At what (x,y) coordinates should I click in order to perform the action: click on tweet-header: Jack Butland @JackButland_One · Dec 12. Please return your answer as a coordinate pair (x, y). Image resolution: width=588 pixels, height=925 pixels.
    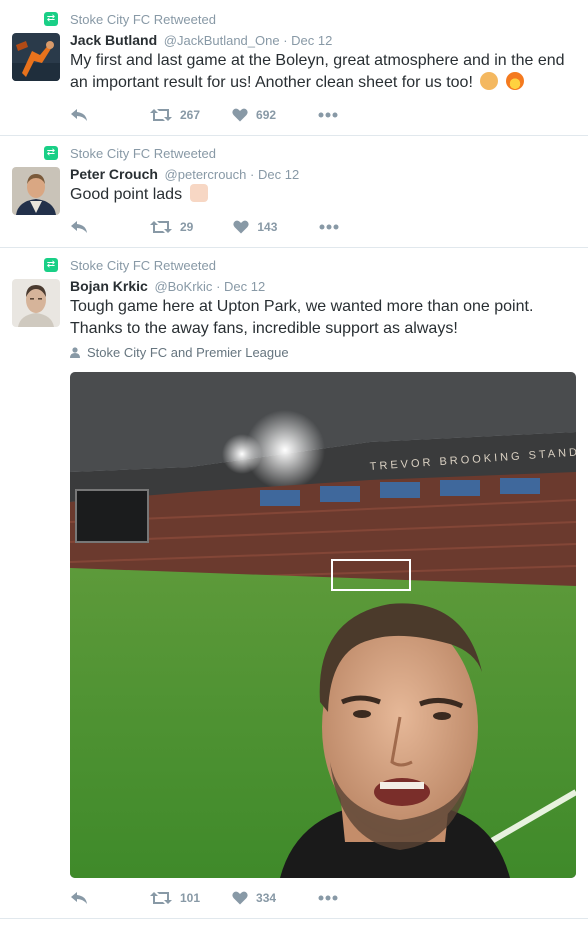
    Looking at the image, I should click on (201, 40).